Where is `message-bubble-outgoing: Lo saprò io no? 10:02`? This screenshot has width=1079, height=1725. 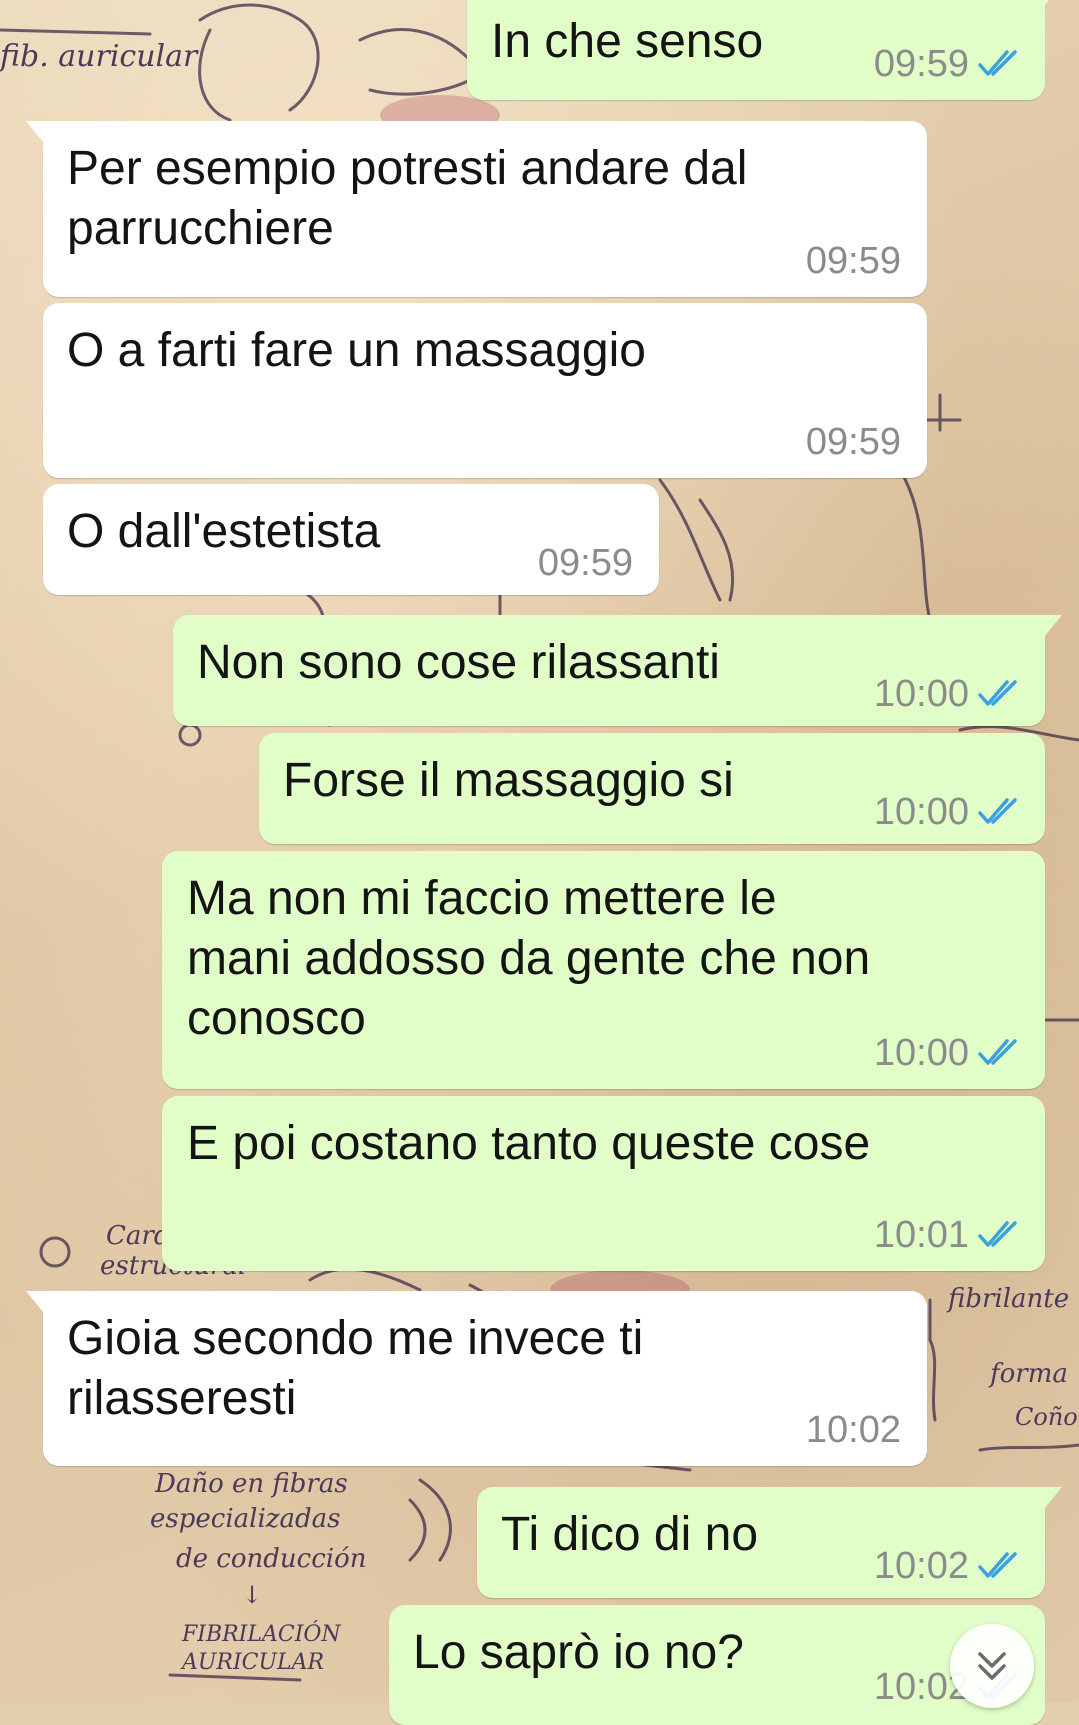 message-bubble-outgoing: Lo saprò io no? 10:02 is located at coordinates (717, 1665).